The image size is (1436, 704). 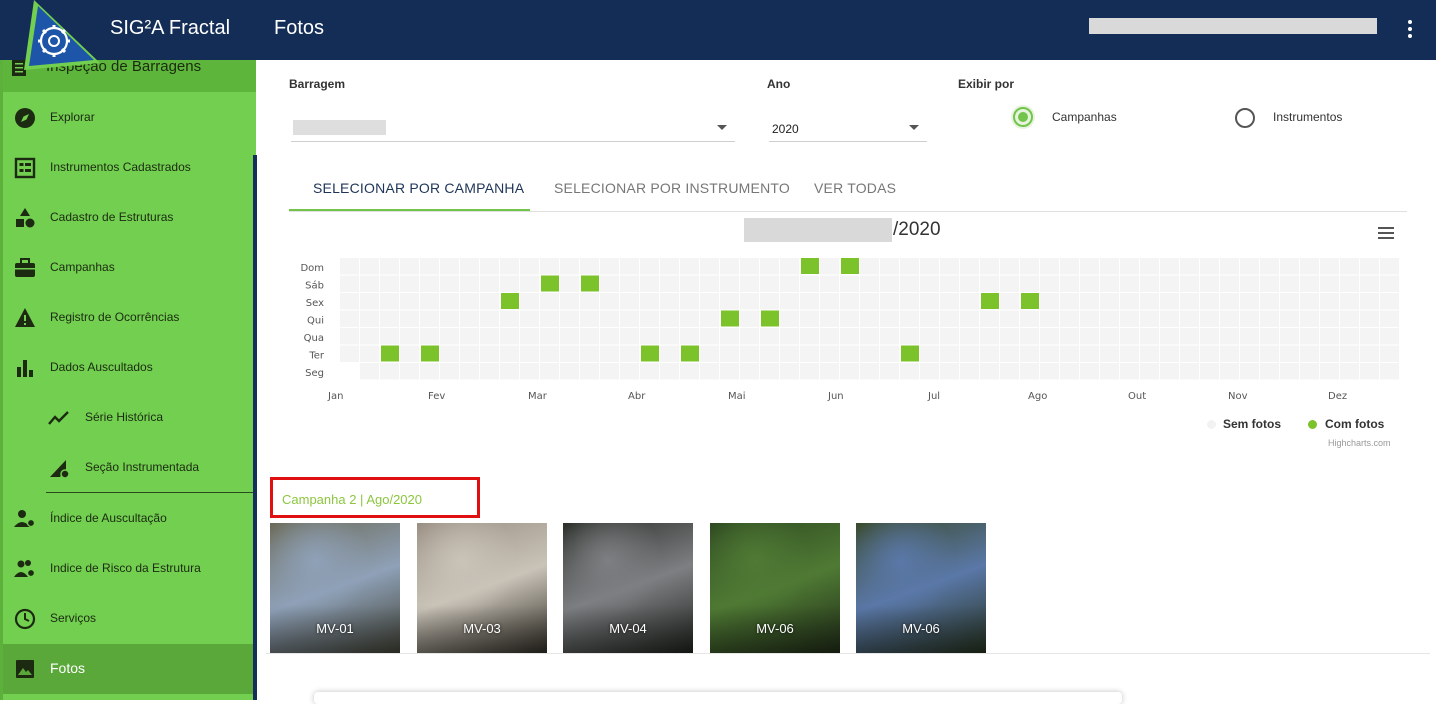 I want to click on chart-credits: Highcharts.com, so click(x=1359, y=443).